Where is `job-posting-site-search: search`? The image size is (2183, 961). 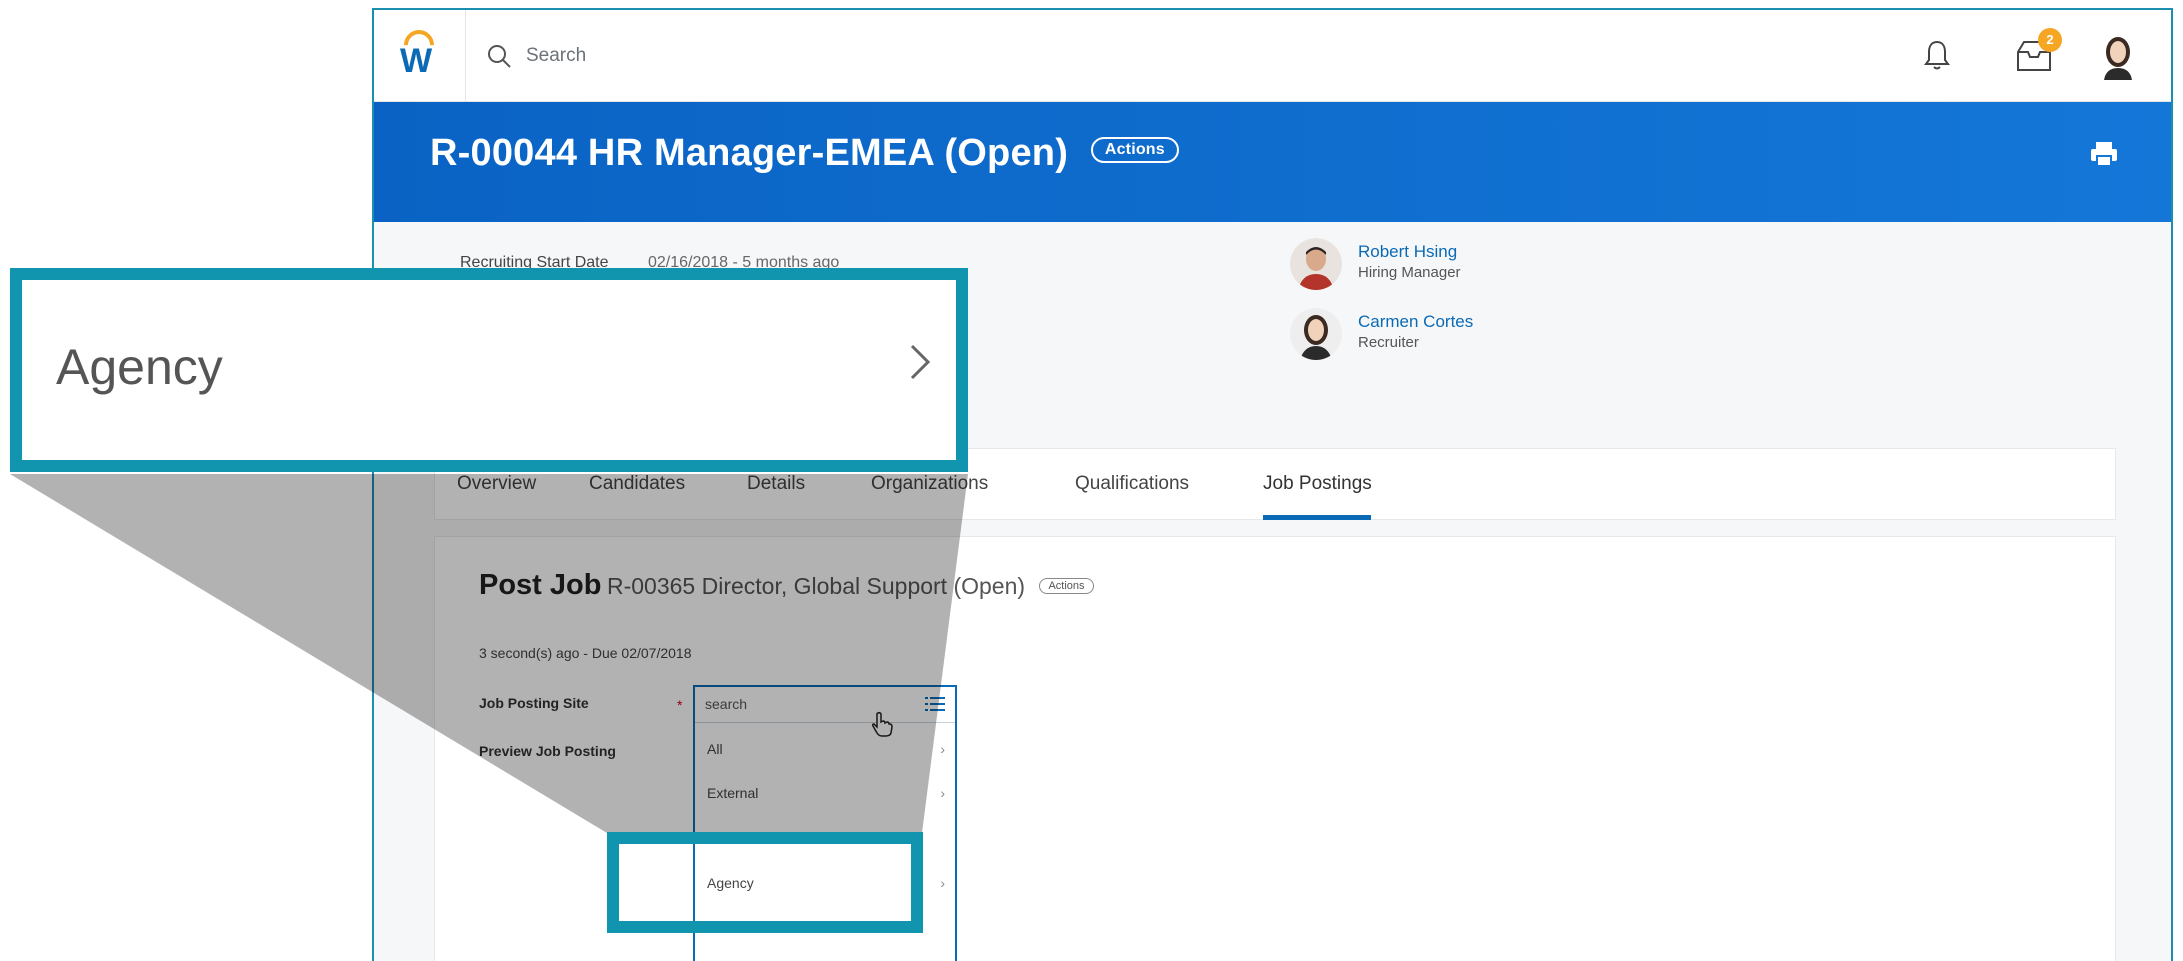 job-posting-site-search: search is located at coordinates (825, 705).